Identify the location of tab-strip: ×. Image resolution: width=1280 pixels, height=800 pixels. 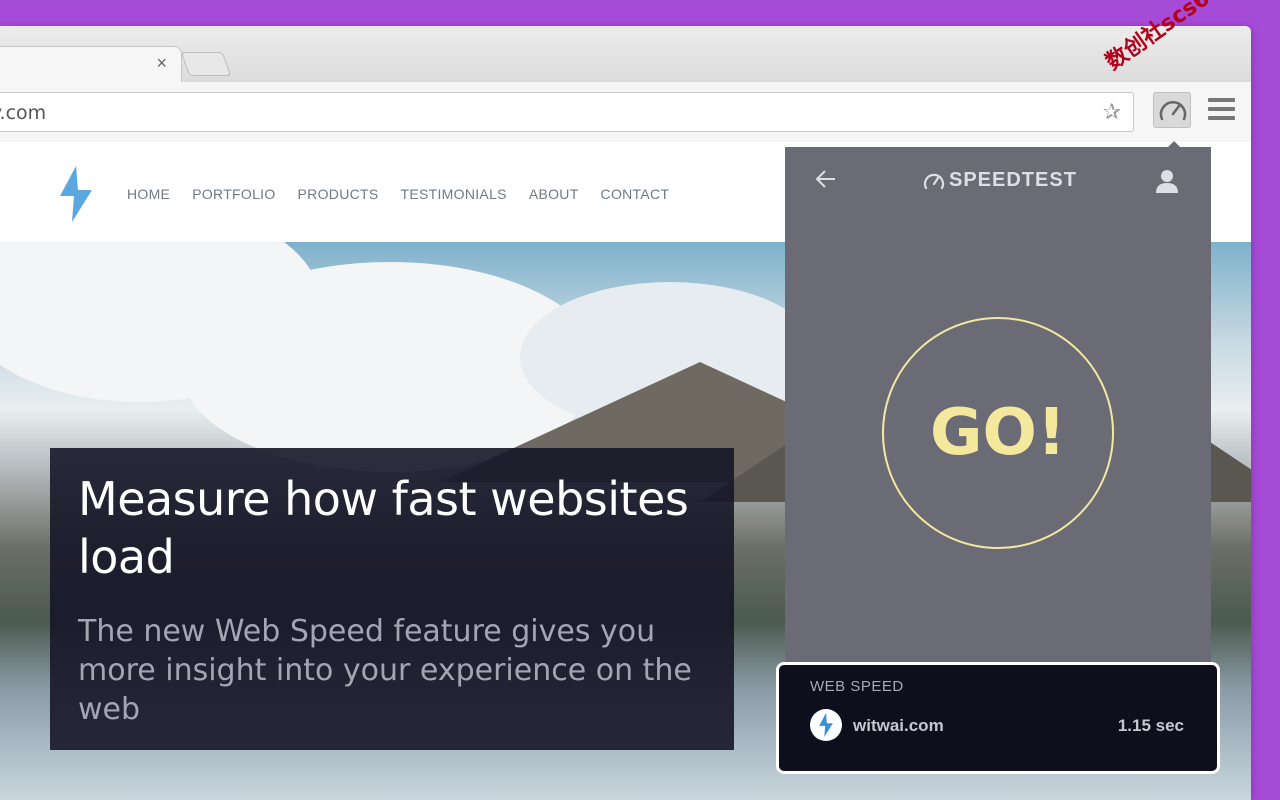
(625, 54).